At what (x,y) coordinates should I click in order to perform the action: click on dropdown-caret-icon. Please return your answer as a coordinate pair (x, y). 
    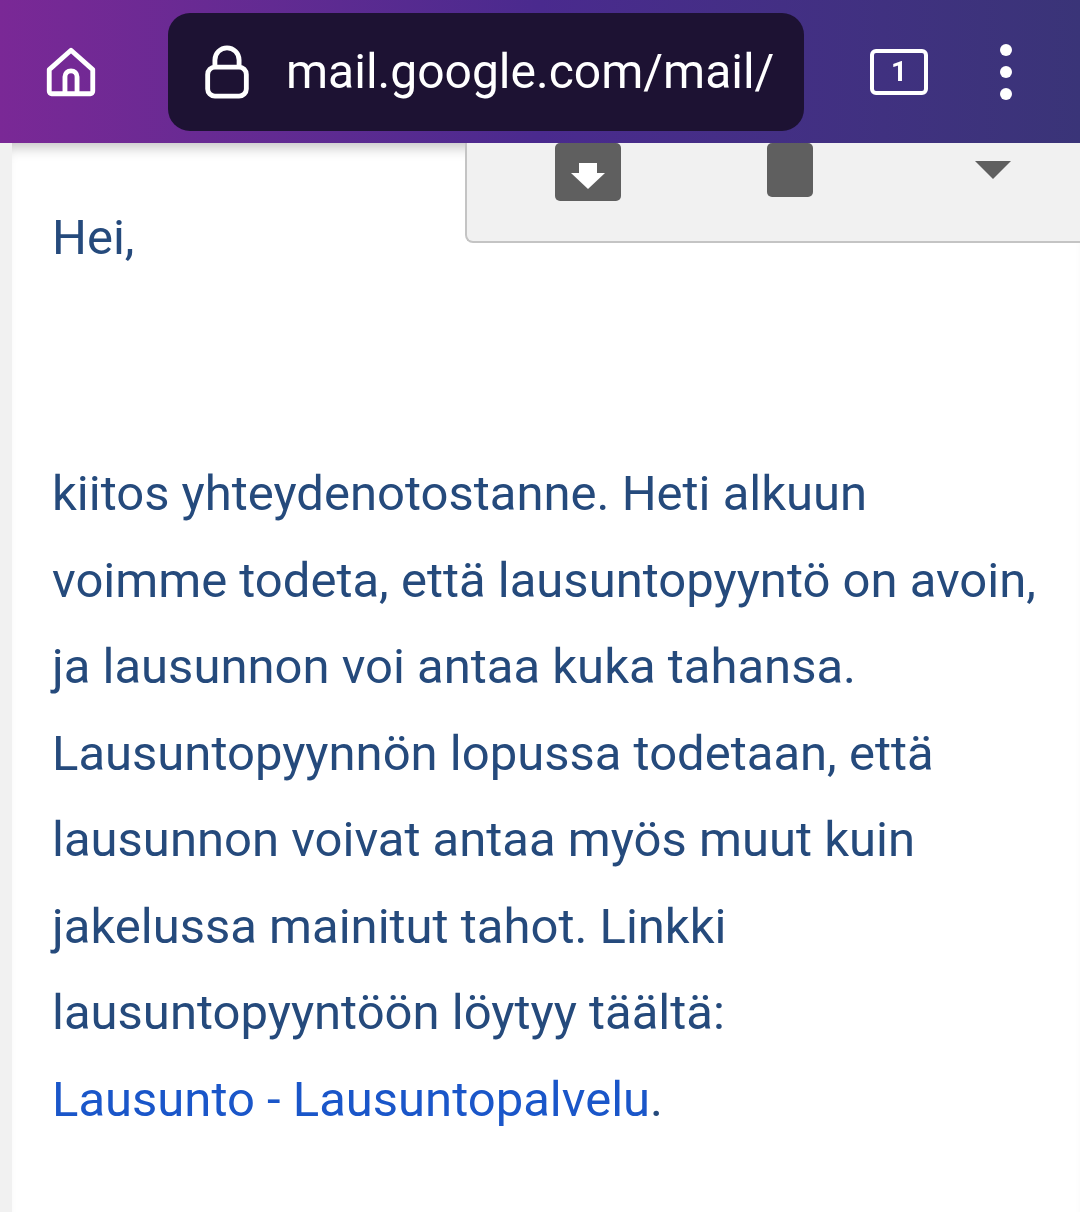
    Looking at the image, I should click on (993, 170).